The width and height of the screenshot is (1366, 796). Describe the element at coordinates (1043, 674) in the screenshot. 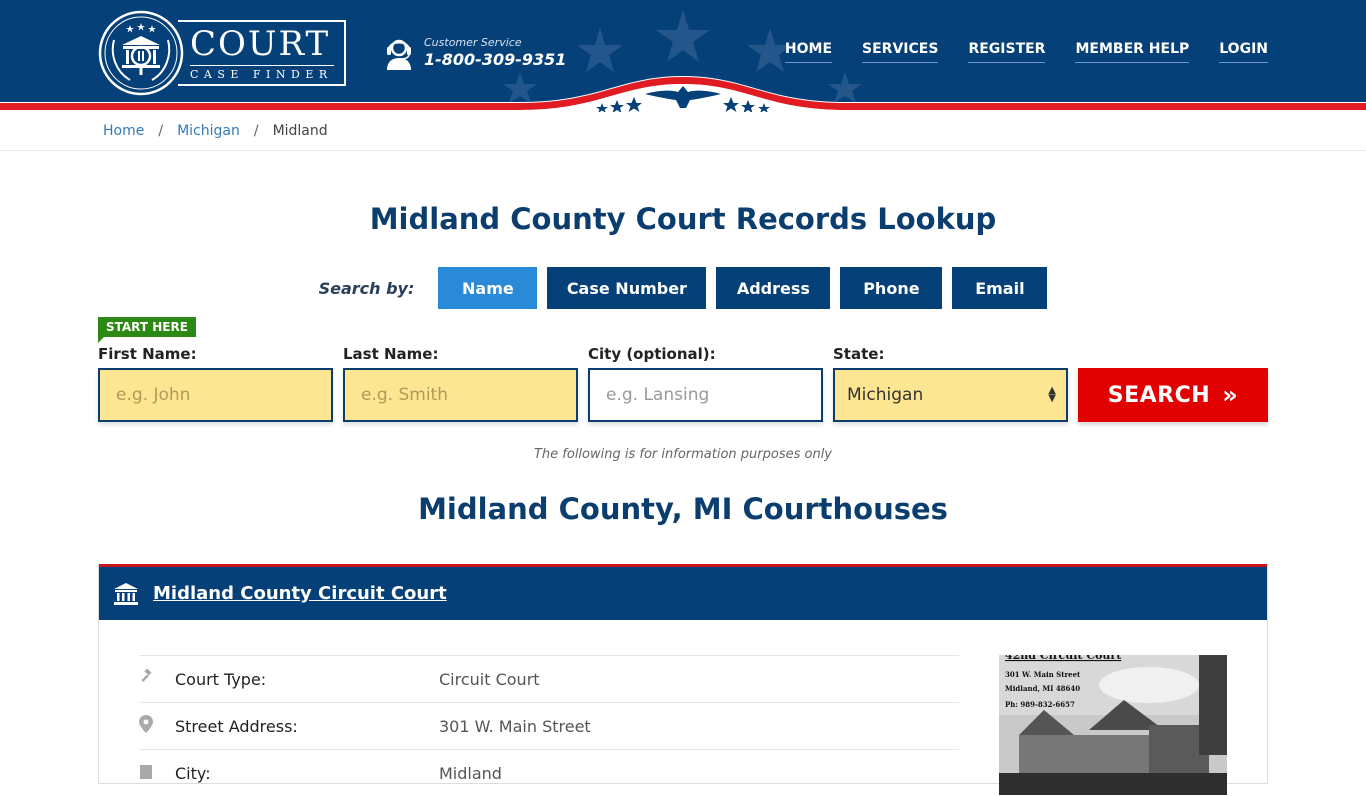

I see `photo-caption-line: 301 W. Main Street` at that location.